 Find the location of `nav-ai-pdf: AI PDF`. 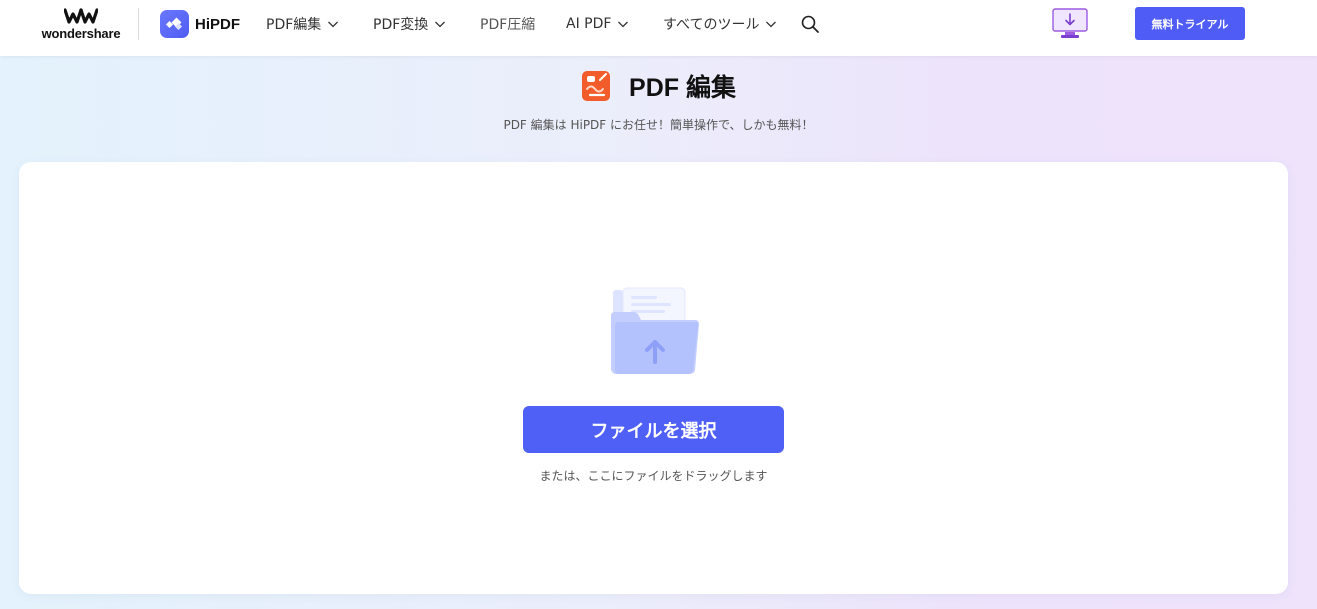

nav-ai-pdf: AI PDF is located at coordinates (597, 24).